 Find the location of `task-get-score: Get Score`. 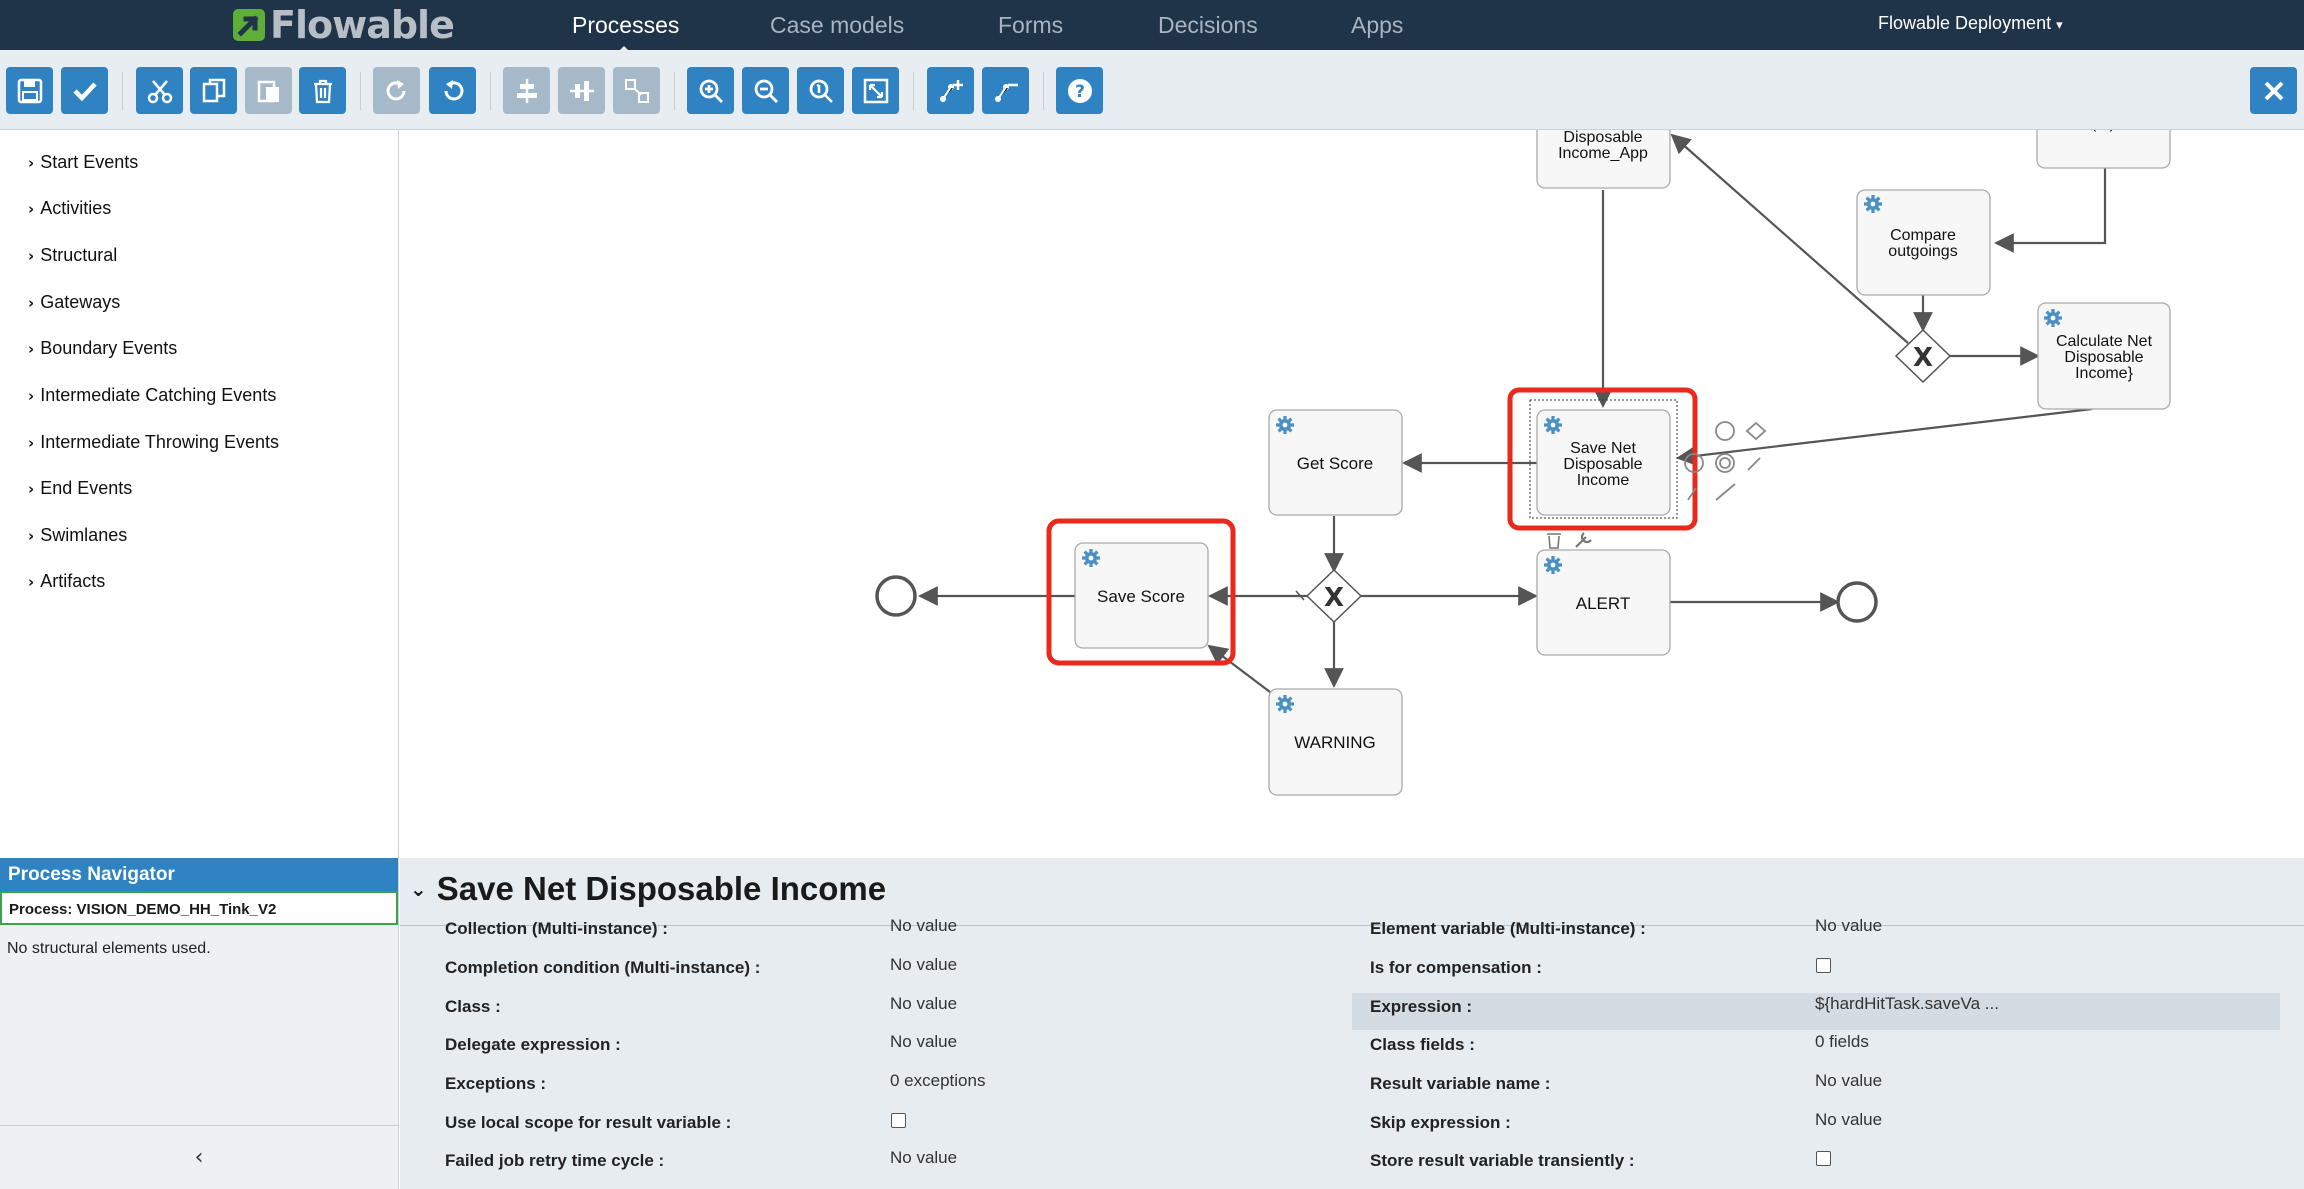

task-get-score: Get Score is located at coordinates (1335, 462).